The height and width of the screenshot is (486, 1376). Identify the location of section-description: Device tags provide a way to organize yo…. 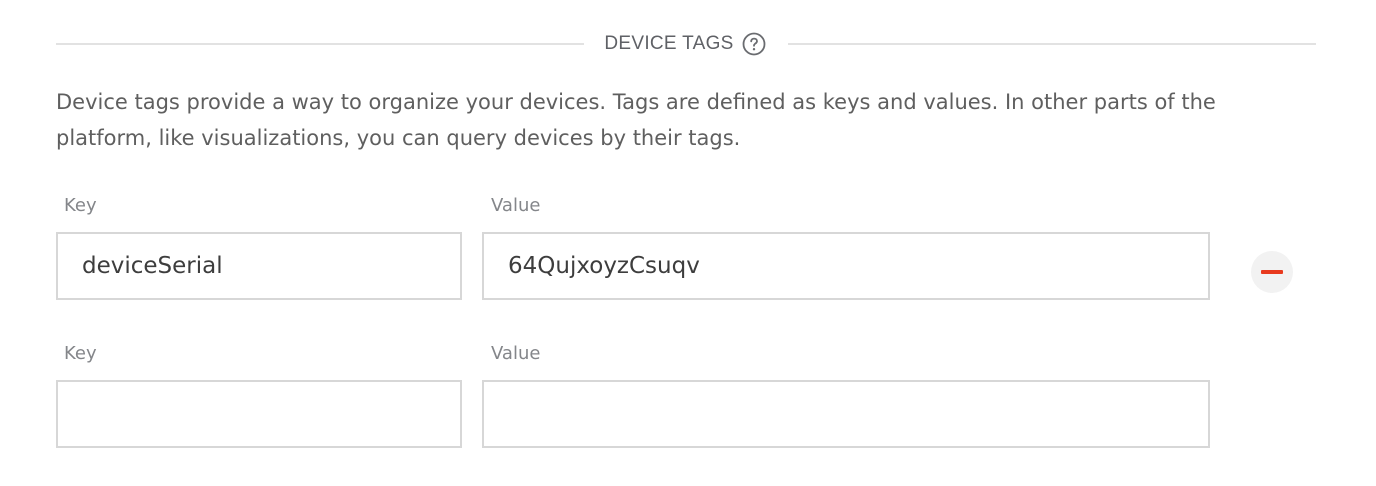
(636, 120).